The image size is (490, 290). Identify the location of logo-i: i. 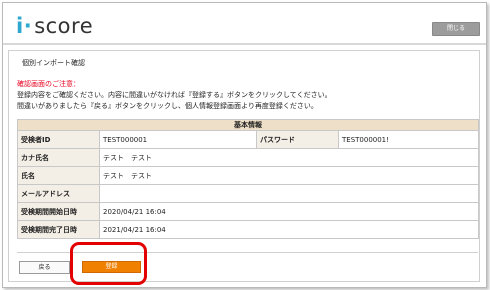
(20, 26).